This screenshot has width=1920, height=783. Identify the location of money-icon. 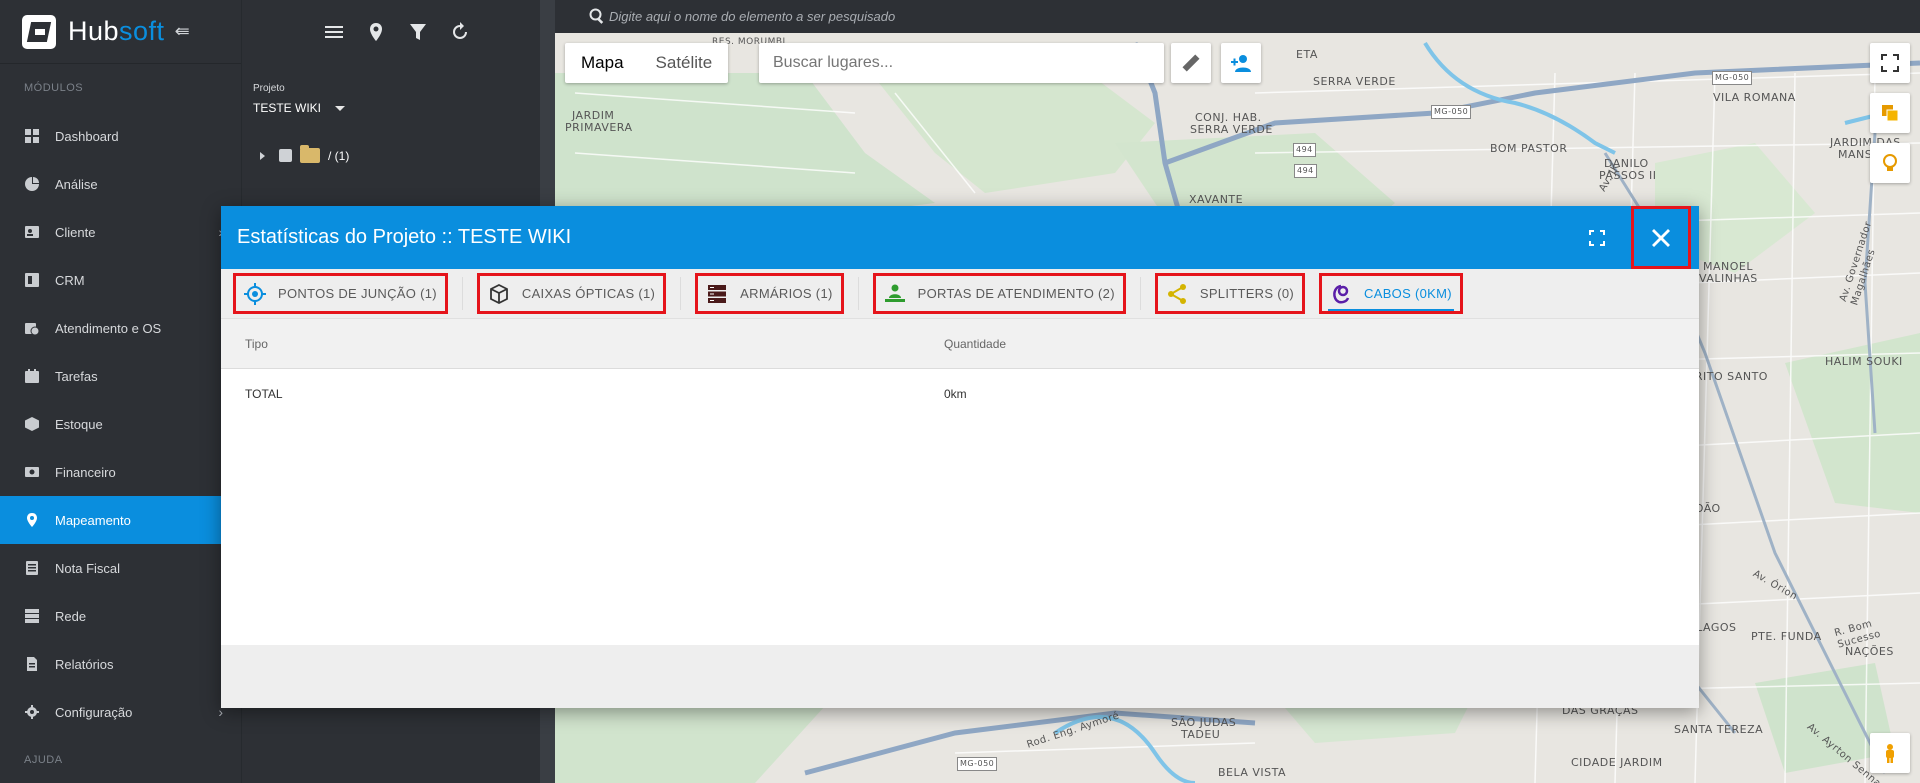
(32, 472).